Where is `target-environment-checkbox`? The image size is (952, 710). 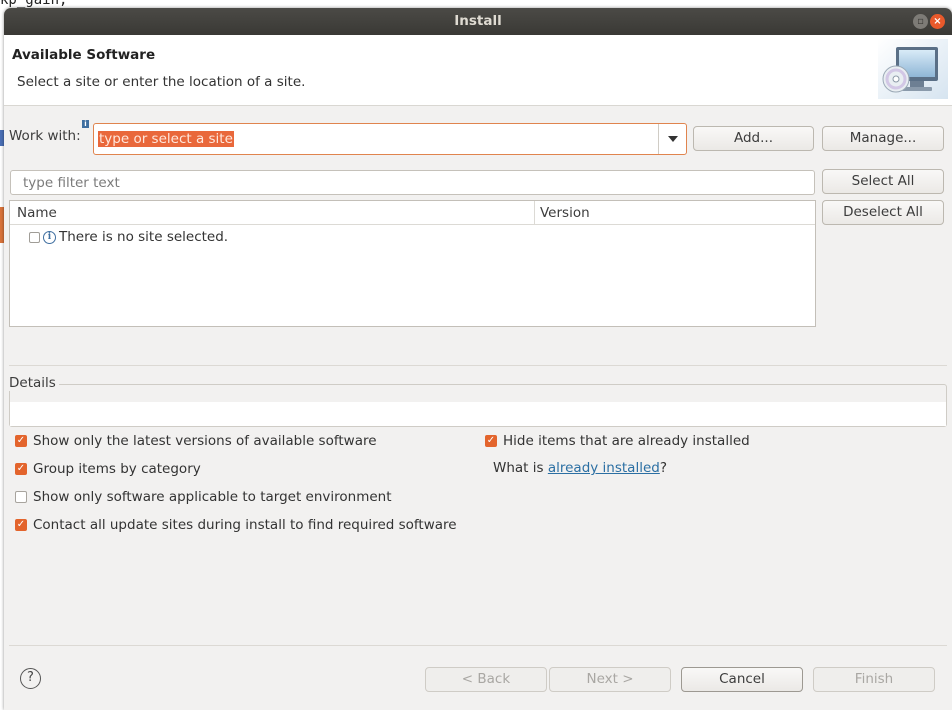 target-environment-checkbox is located at coordinates (21, 497).